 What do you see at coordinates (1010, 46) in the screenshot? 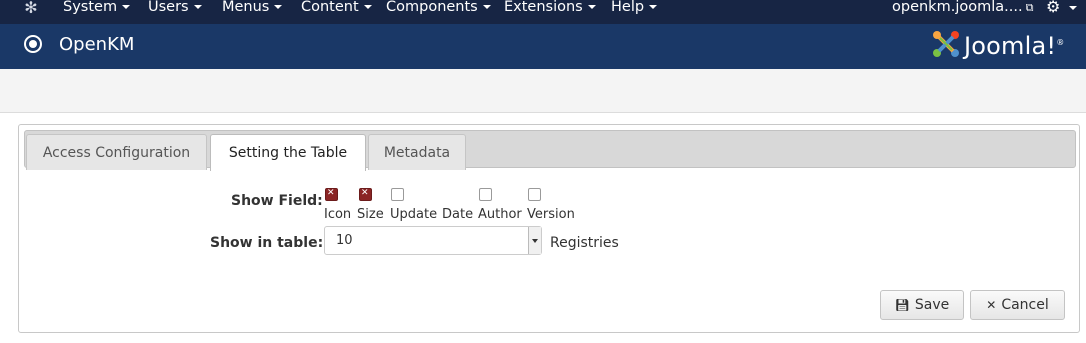
I see `joomla-brand-name: Joomla!` at bounding box center [1010, 46].